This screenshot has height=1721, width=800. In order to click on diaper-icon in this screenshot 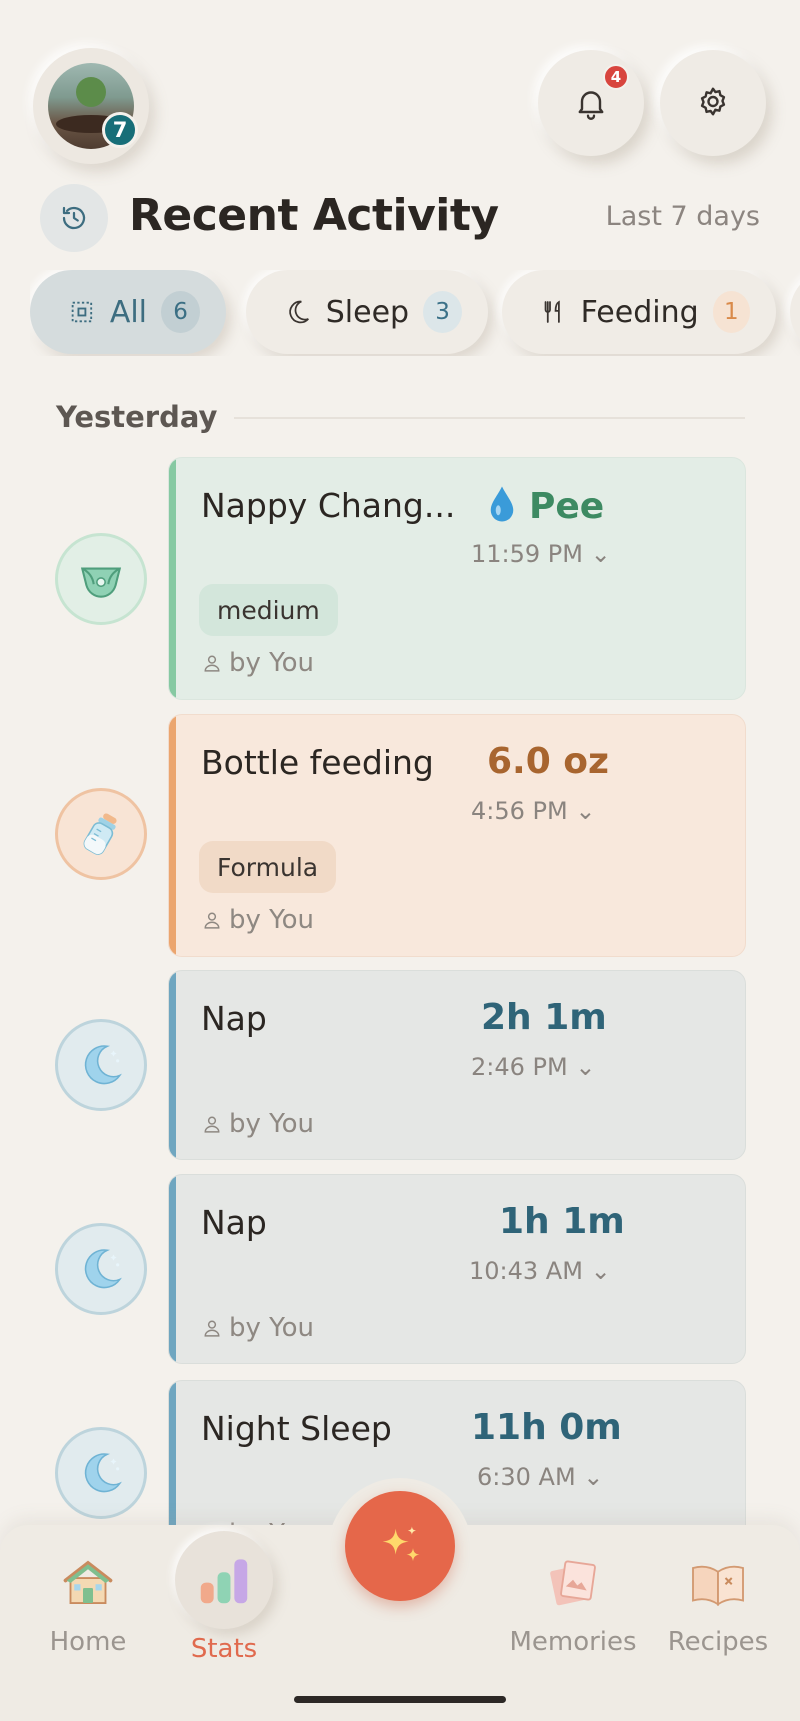, I will do `click(101, 582)`.